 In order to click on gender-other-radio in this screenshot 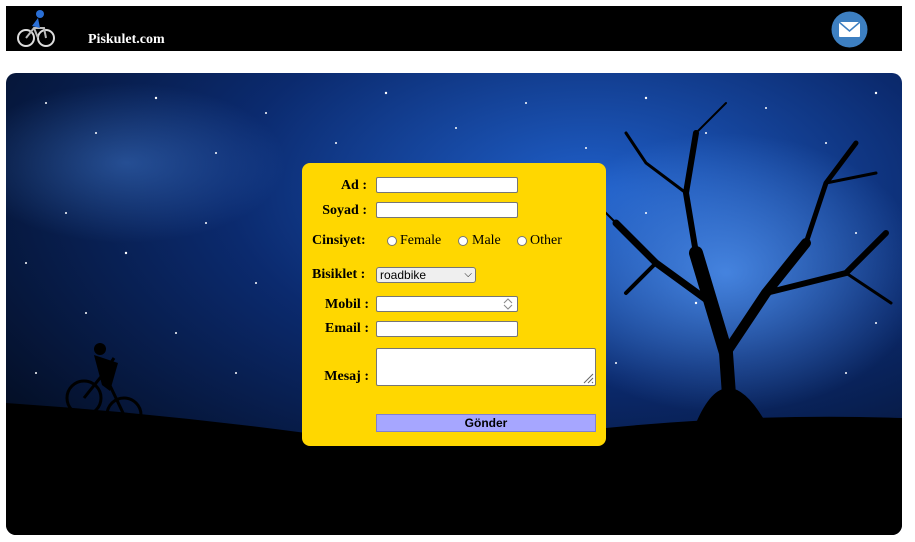, I will do `click(522, 241)`.